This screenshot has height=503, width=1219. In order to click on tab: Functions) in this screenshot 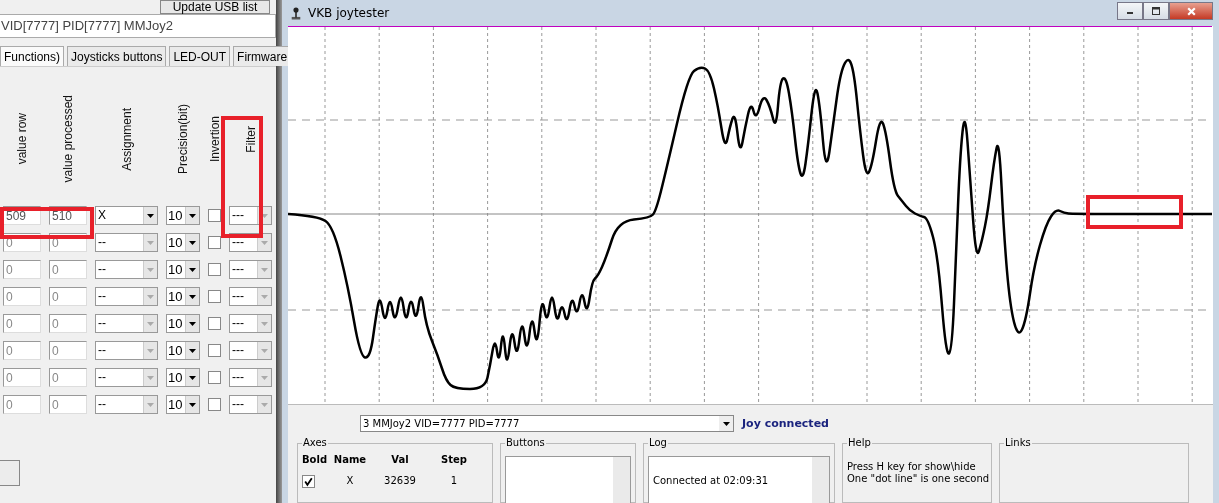, I will do `click(32, 56)`.